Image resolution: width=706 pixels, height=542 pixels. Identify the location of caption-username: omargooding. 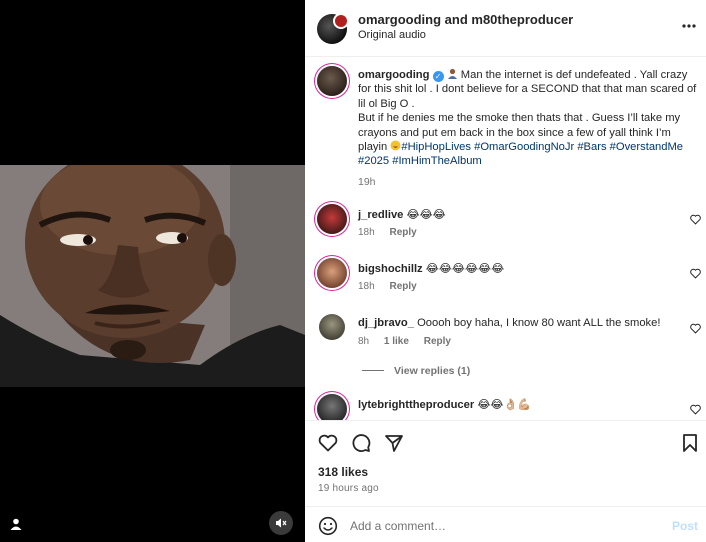
(393, 75).